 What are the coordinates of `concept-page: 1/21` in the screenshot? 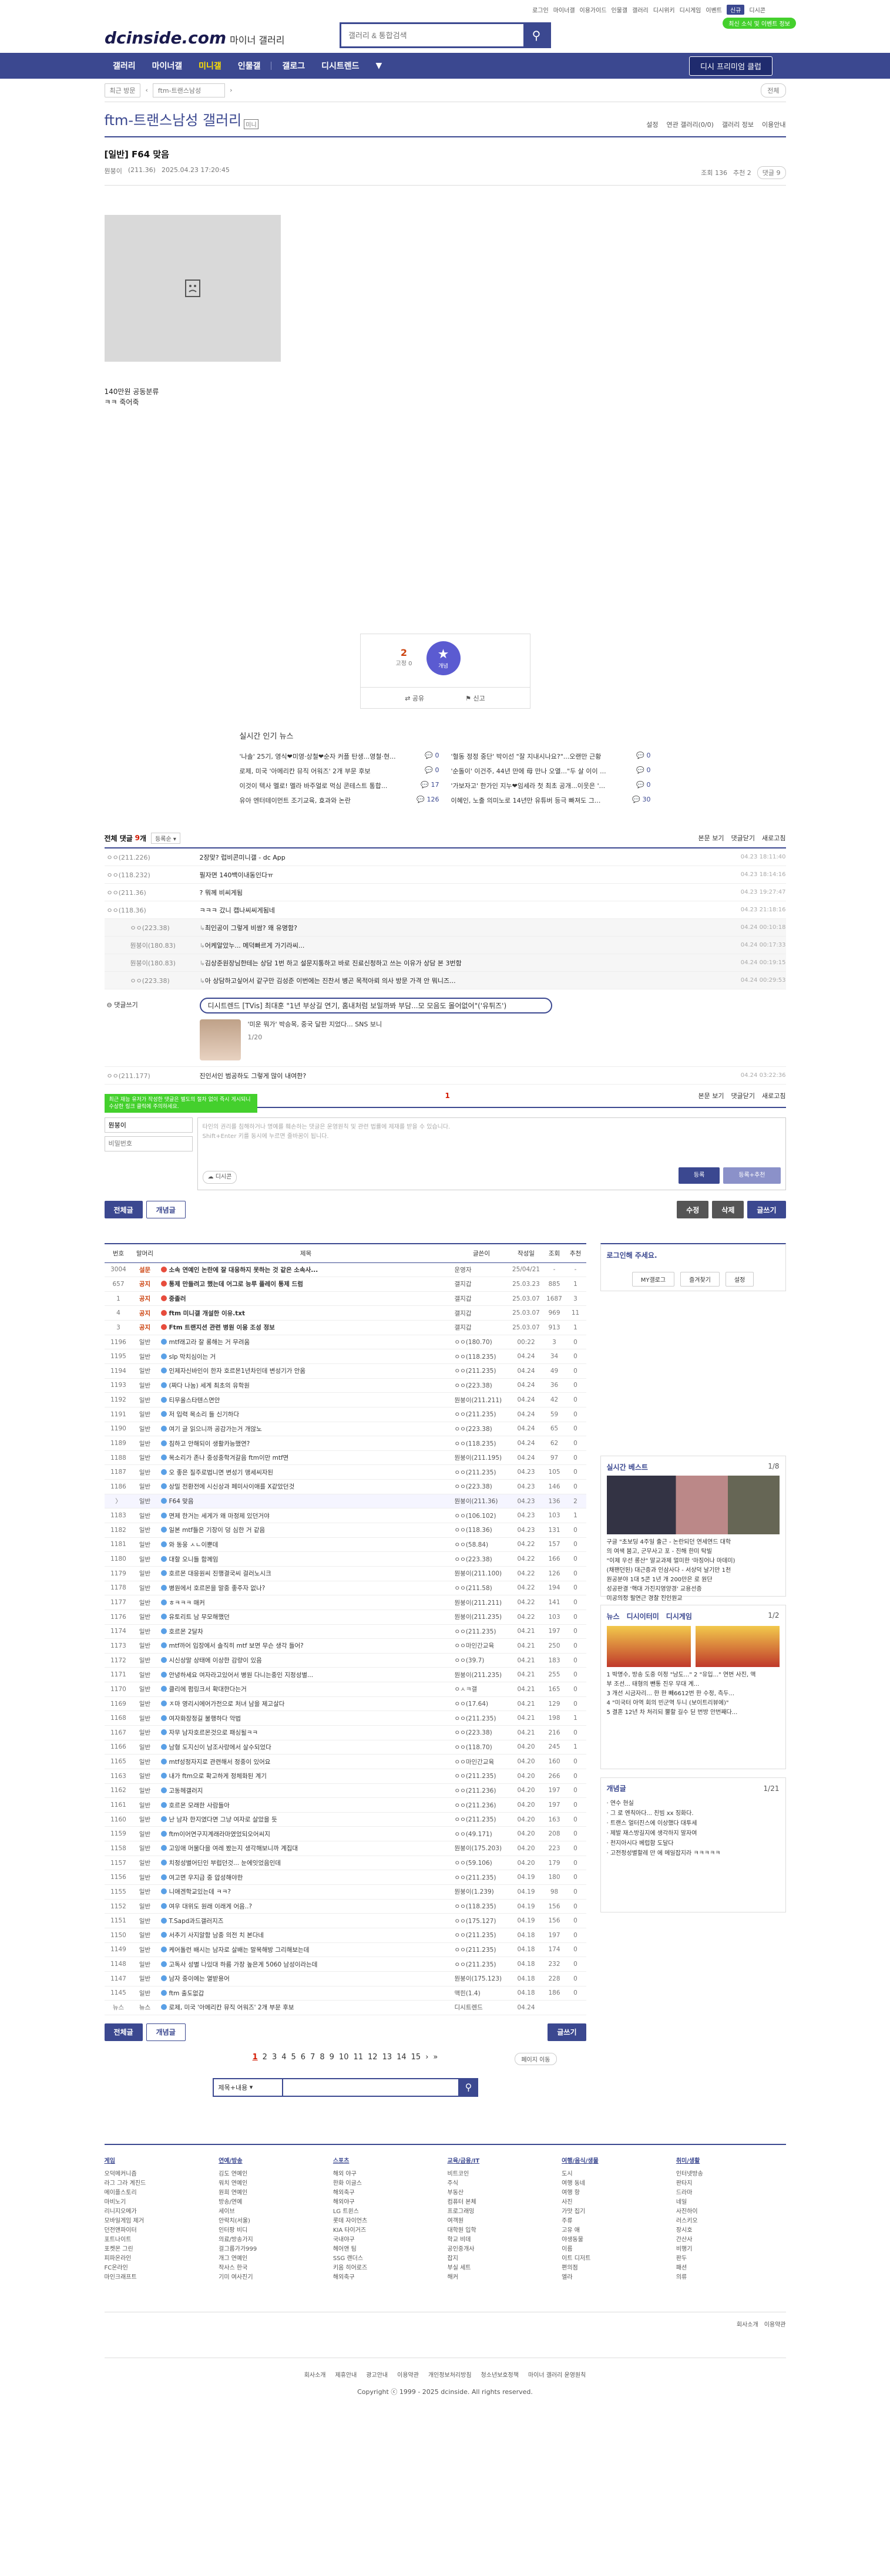 It's located at (772, 1789).